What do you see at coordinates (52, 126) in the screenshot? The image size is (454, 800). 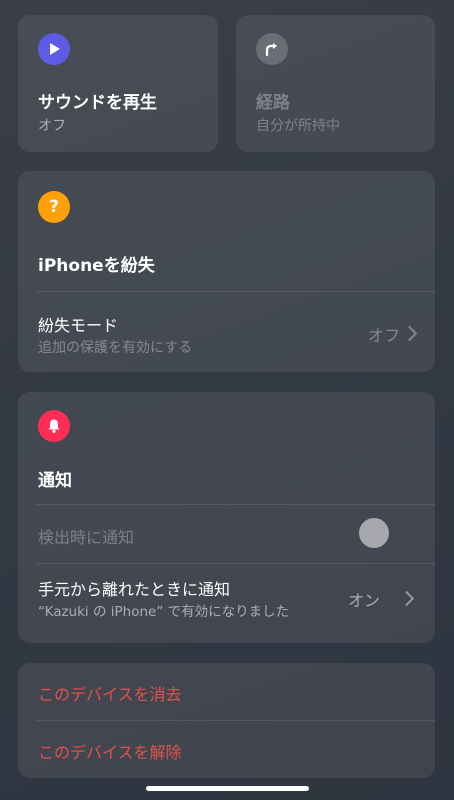 I see `play-sound-status: オフ` at bounding box center [52, 126].